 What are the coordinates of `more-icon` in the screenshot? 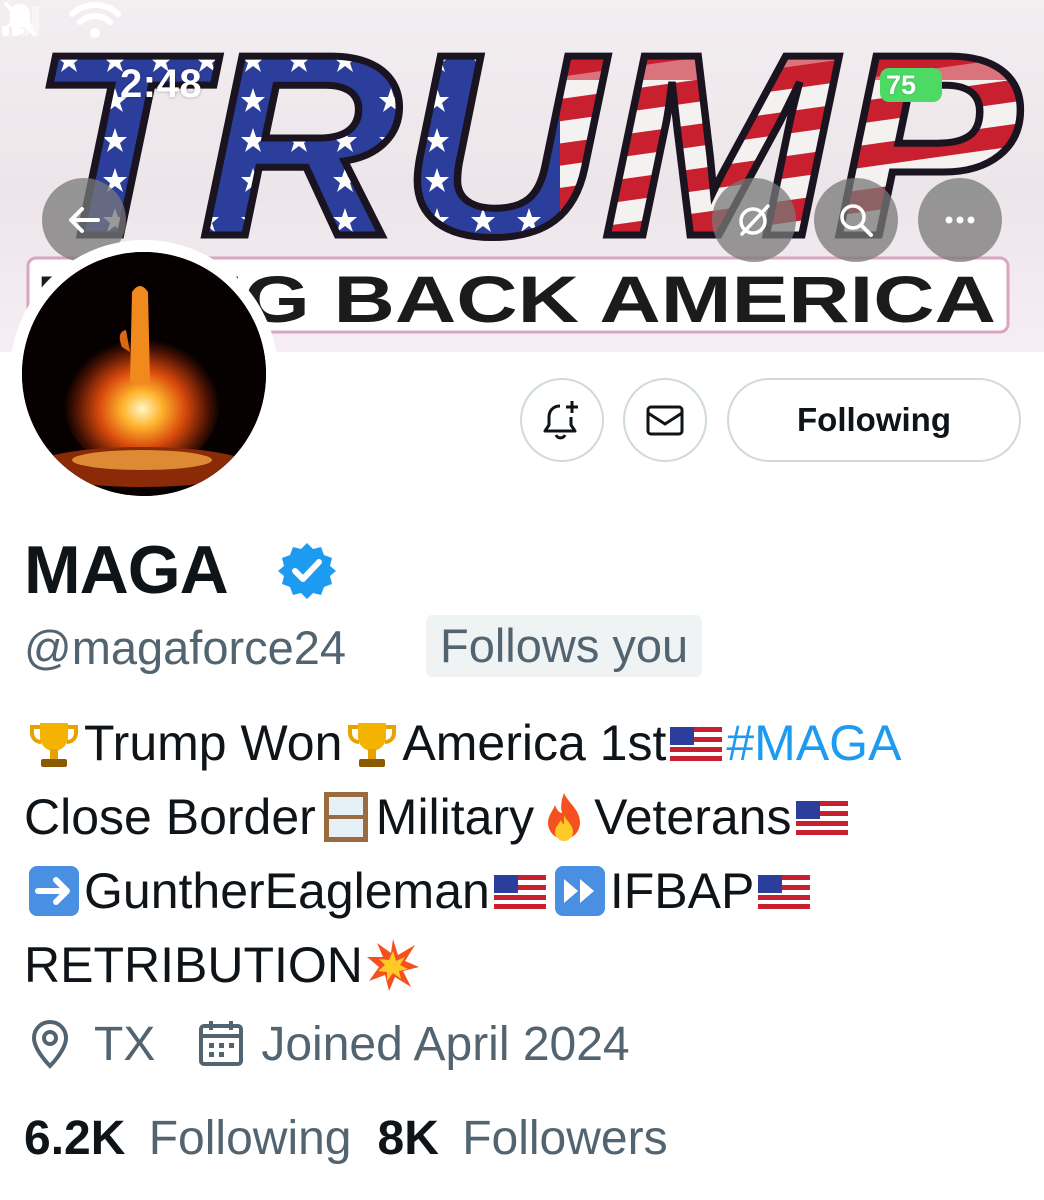 It's located at (960, 220).